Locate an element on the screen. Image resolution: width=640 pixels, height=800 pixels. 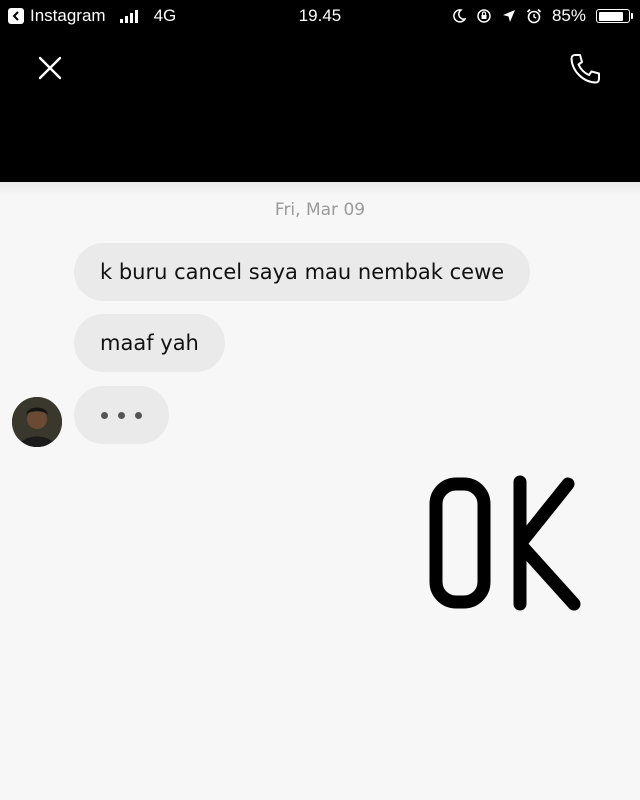
header-shadow is located at coordinates (320, 189).